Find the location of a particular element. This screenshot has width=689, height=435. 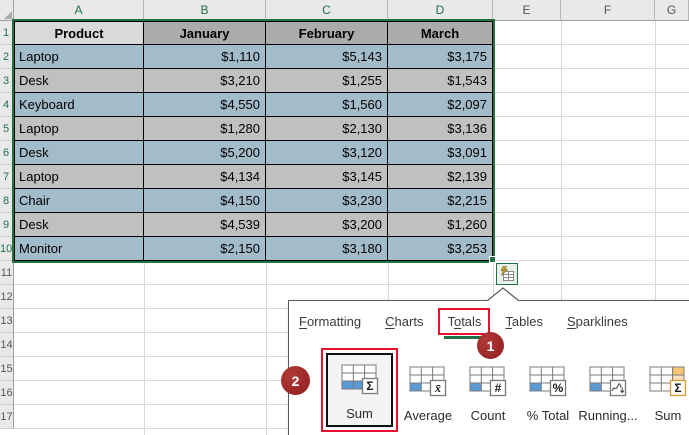

column-header-f: F is located at coordinates (608, 10).